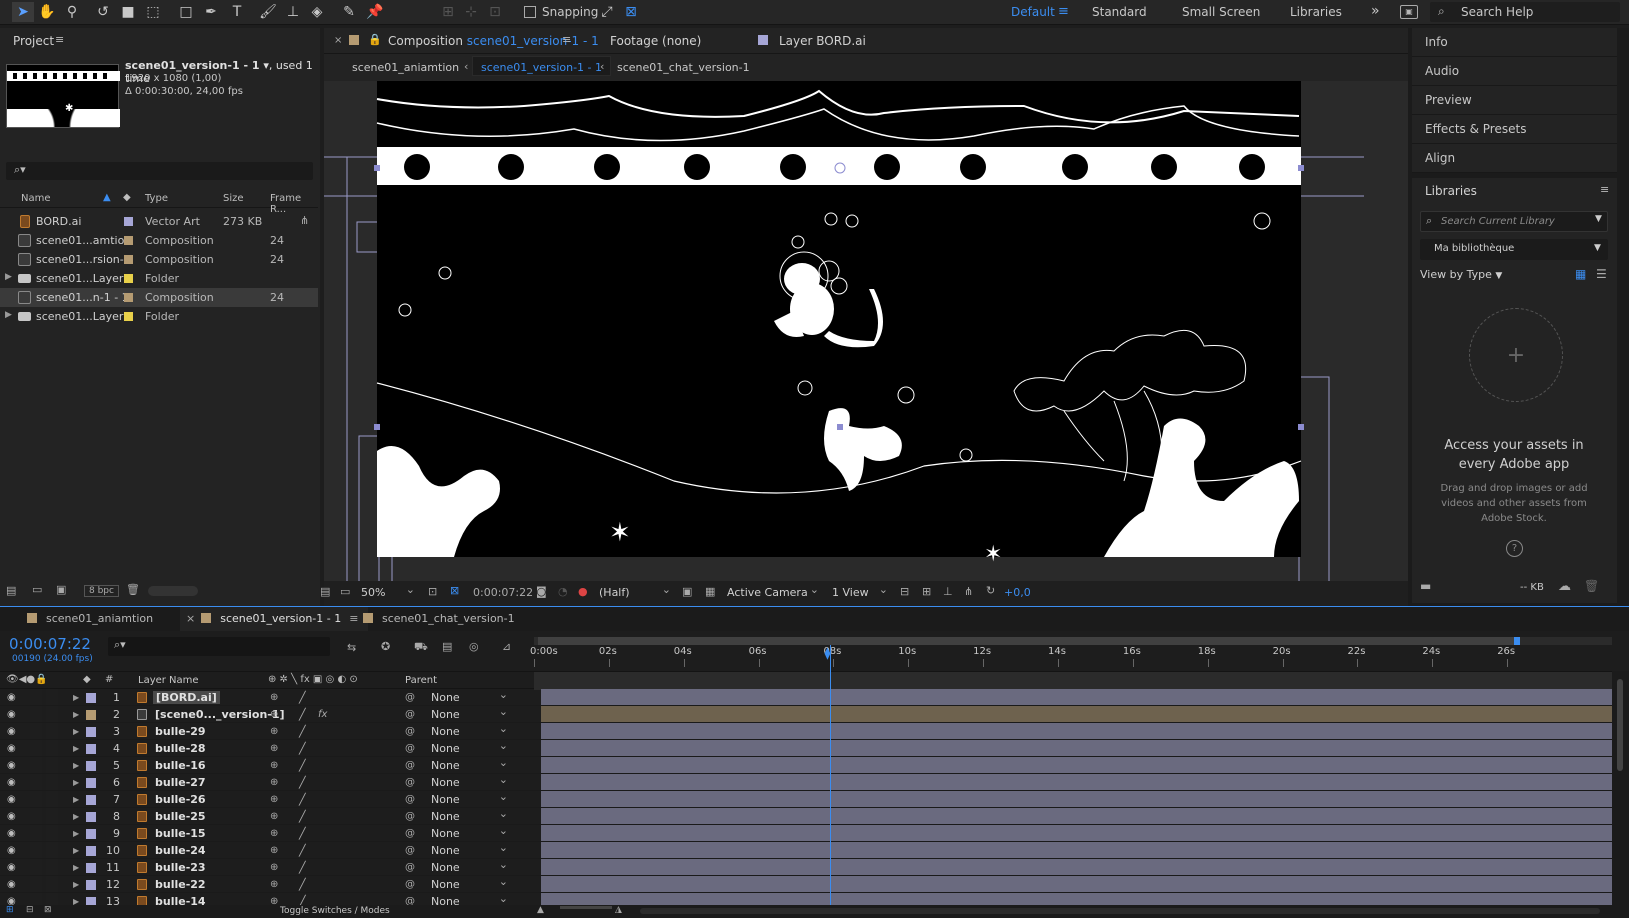  What do you see at coordinates (186, 697) in the screenshot?
I see `layer-name: [BORD.ai]` at bounding box center [186, 697].